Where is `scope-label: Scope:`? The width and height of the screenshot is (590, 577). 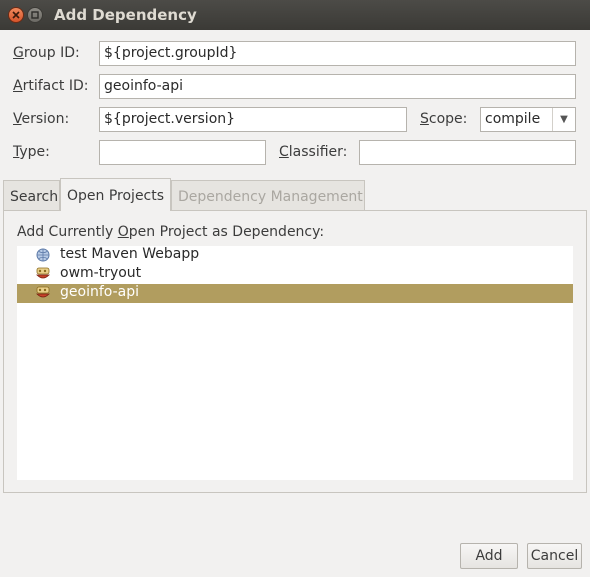
scope-label: Scope: is located at coordinates (444, 119).